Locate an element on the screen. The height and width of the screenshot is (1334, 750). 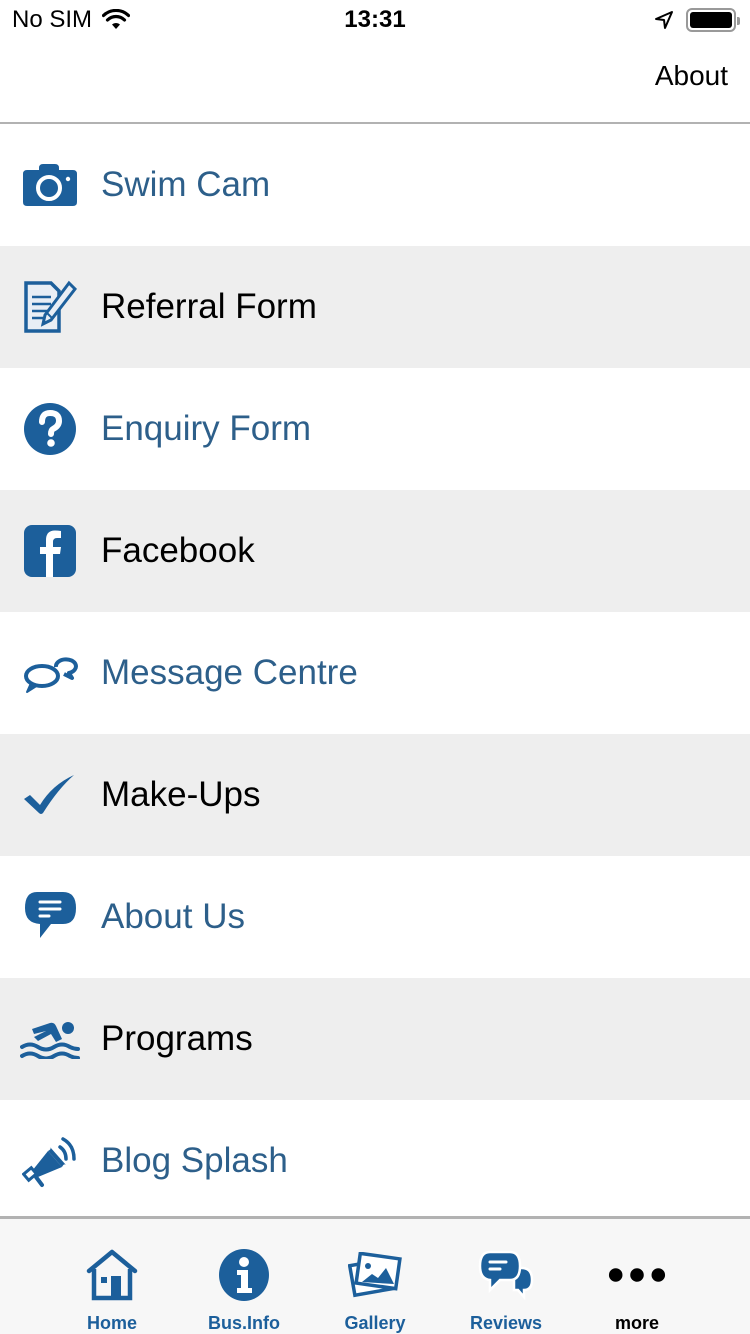
tab-label: Reviews is located at coordinates (506, 1323).